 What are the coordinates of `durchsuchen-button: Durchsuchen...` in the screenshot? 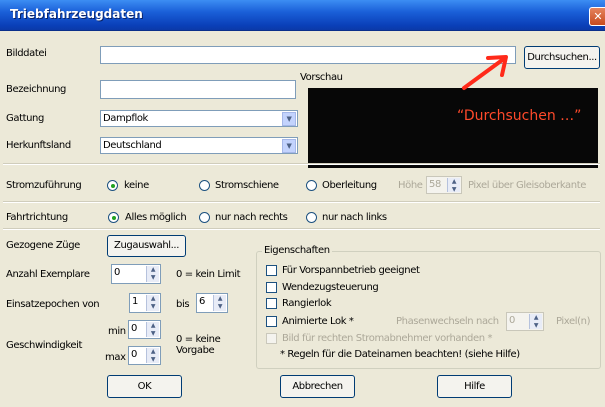 It's located at (562, 57).